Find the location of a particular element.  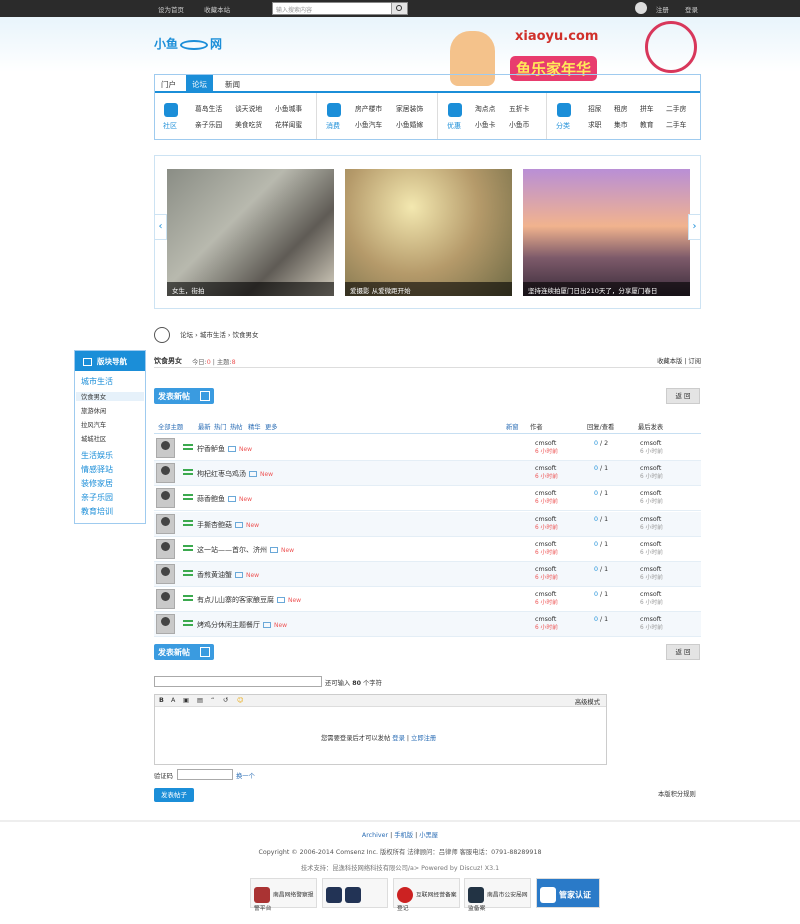

filter-digest: 精华 is located at coordinates (254, 426).